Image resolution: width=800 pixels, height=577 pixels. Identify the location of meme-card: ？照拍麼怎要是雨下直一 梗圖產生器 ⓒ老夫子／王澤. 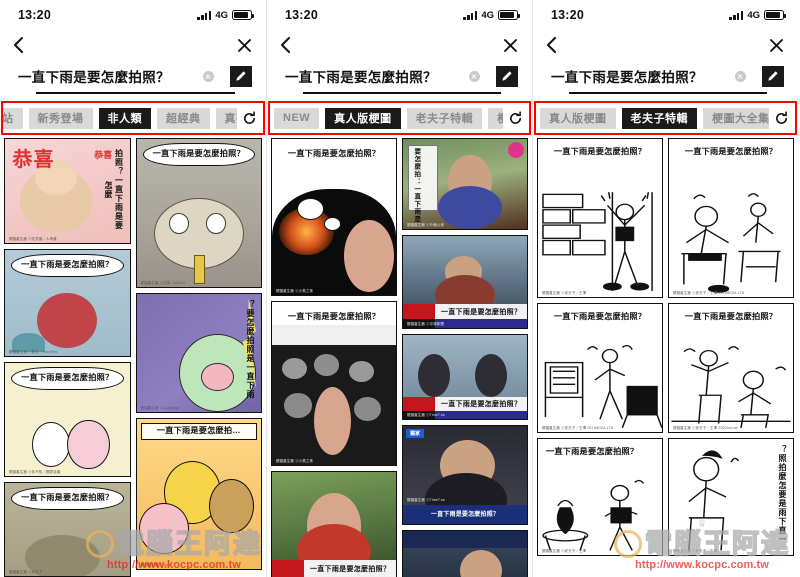
(731, 497).